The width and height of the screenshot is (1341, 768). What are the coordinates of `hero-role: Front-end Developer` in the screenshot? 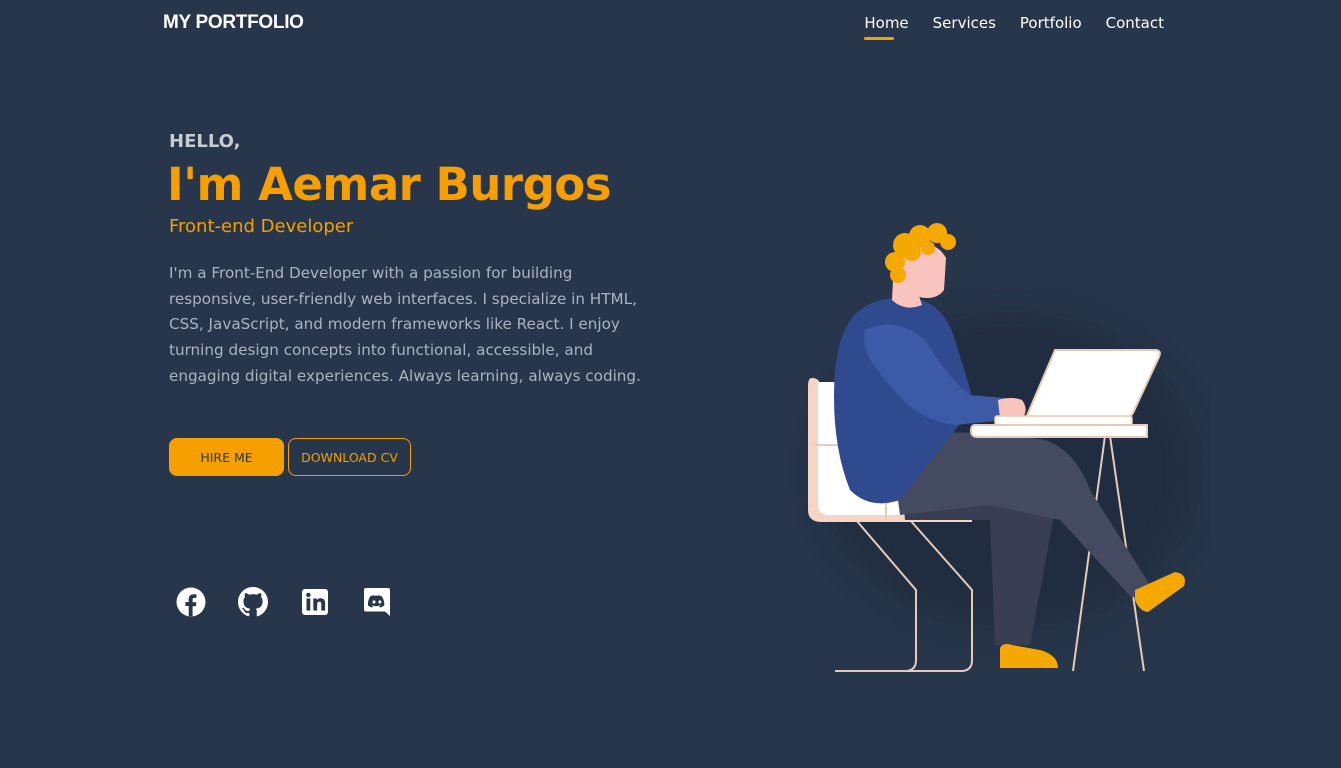 It's located at (261, 226).